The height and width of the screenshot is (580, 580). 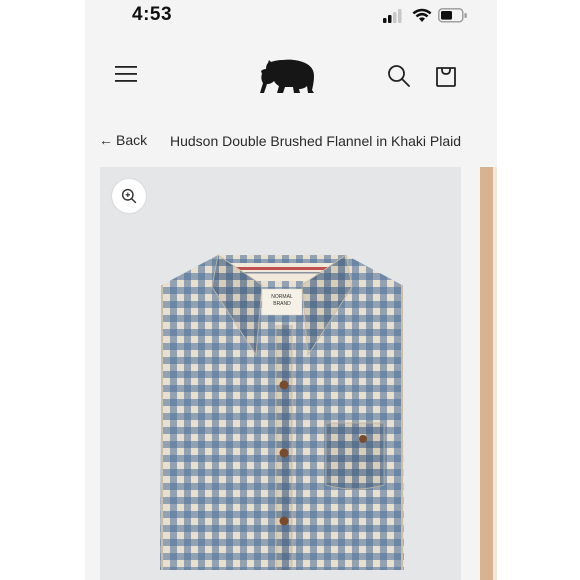 What do you see at coordinates (446, 76) in the screenshot?
I see `shopping-bag-icon` at bounding box center [446, 76].